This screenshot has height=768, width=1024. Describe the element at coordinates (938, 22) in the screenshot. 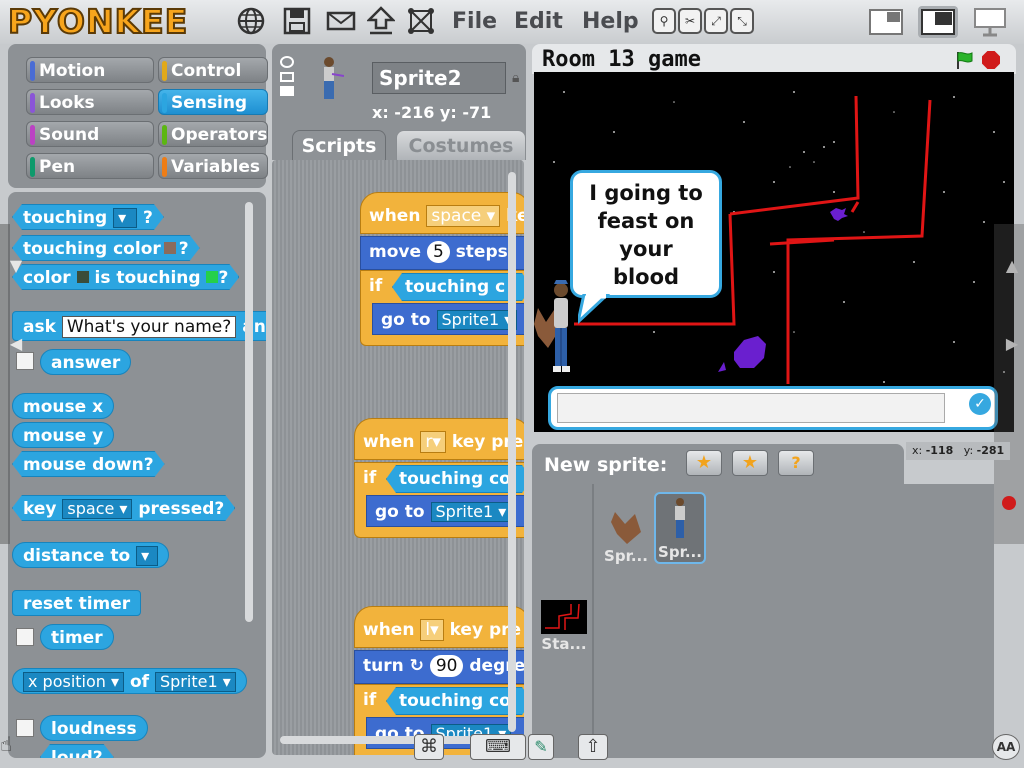

I see `normal-layout-icon` at that location.